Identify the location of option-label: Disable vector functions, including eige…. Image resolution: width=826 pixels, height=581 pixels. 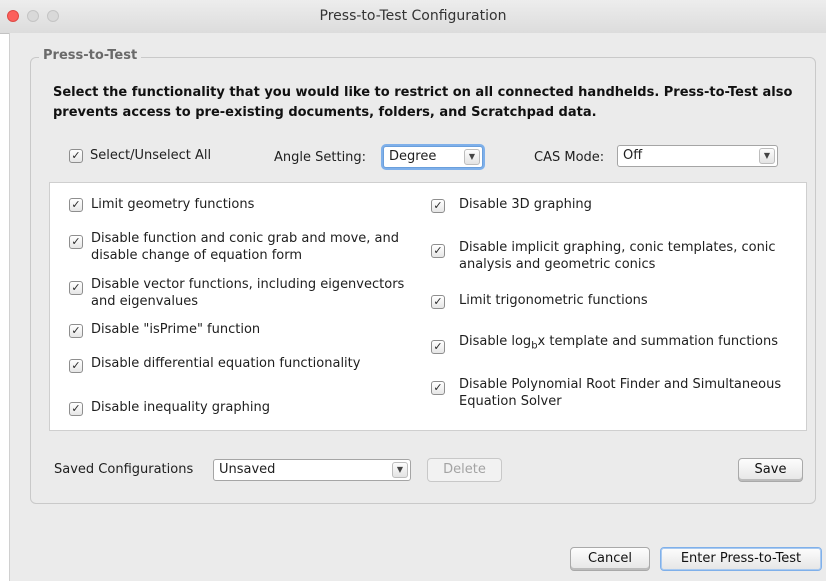
(248, 284).